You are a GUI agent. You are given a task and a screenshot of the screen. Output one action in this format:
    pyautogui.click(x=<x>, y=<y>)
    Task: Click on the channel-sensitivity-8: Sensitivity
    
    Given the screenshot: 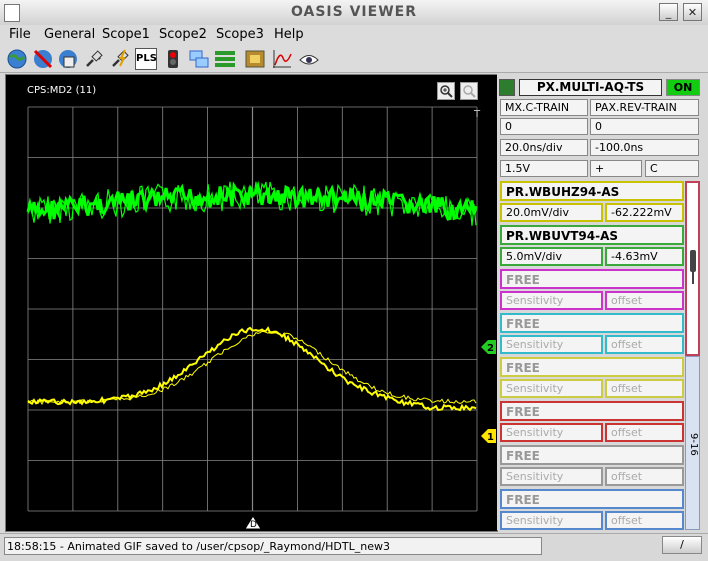 What is the action you would take?
    pyautogui.click(x=551, y=520)
    